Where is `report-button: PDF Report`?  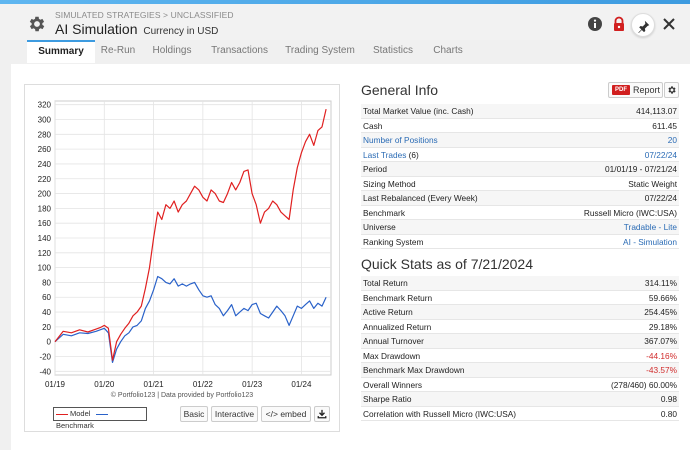
report-button: PDF Report is located at coordinates (635, 90).